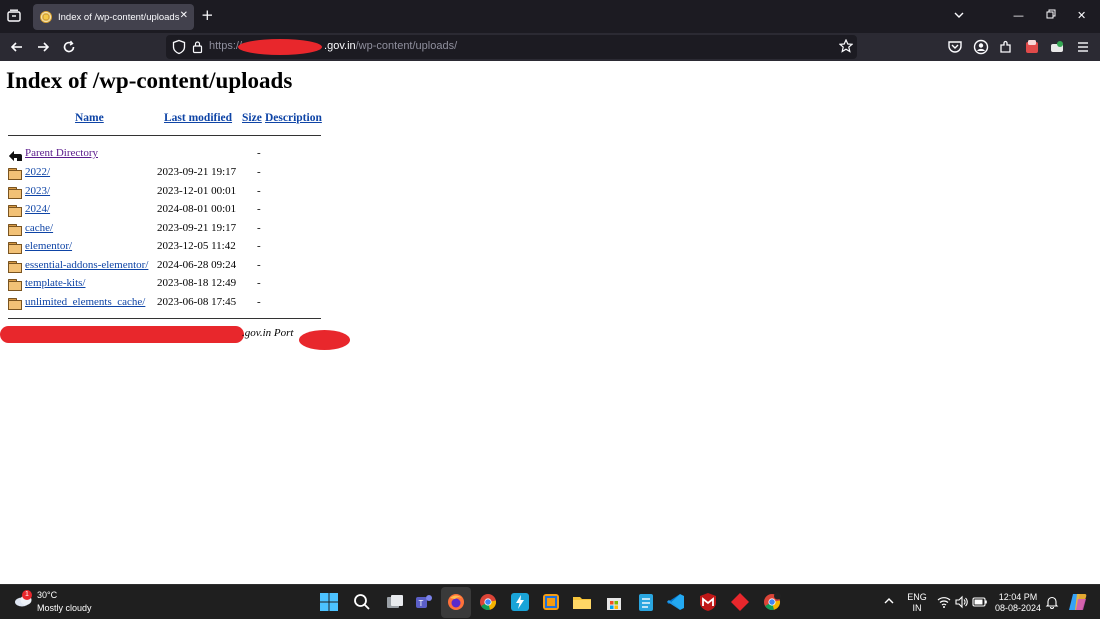 This screenshot has width=1100, height=619. Describe the element at coordinates (1018, 16) in the screenshot. I see `minimize-icon: —` at that location.